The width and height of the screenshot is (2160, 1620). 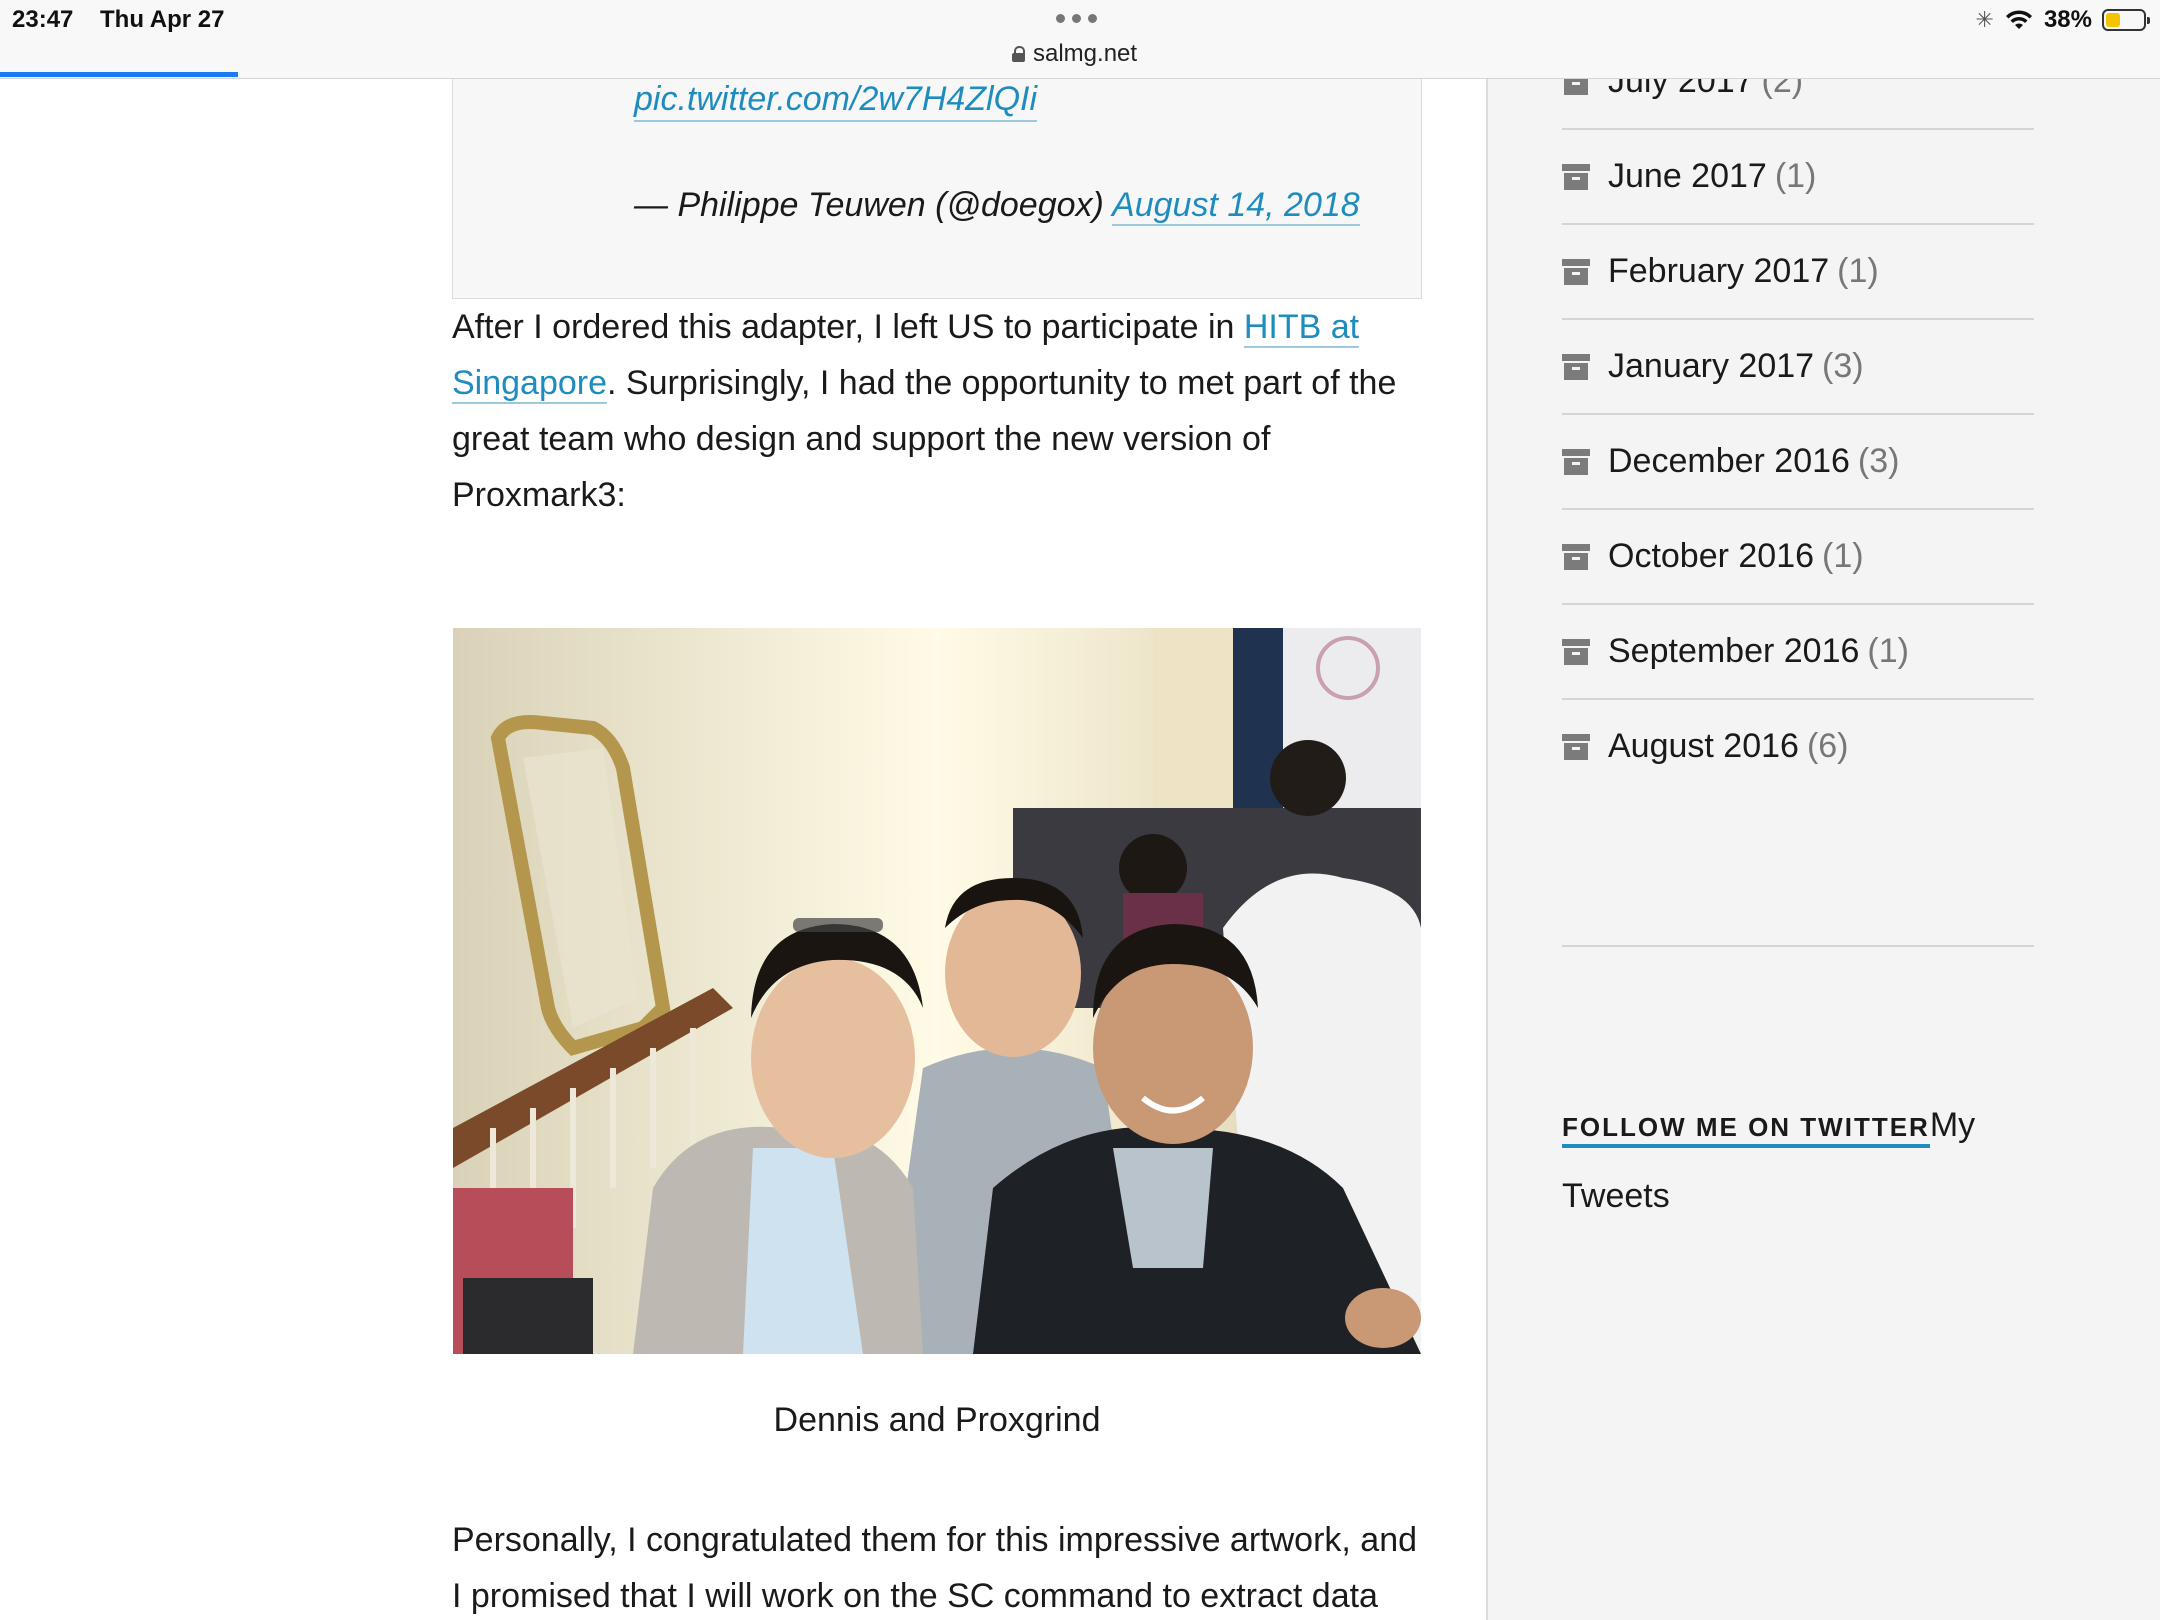 What do you see at coordinates (1085, 53) in the screenshot?
I see `url-text: salmg.net` at bounding box center [1085, 53].